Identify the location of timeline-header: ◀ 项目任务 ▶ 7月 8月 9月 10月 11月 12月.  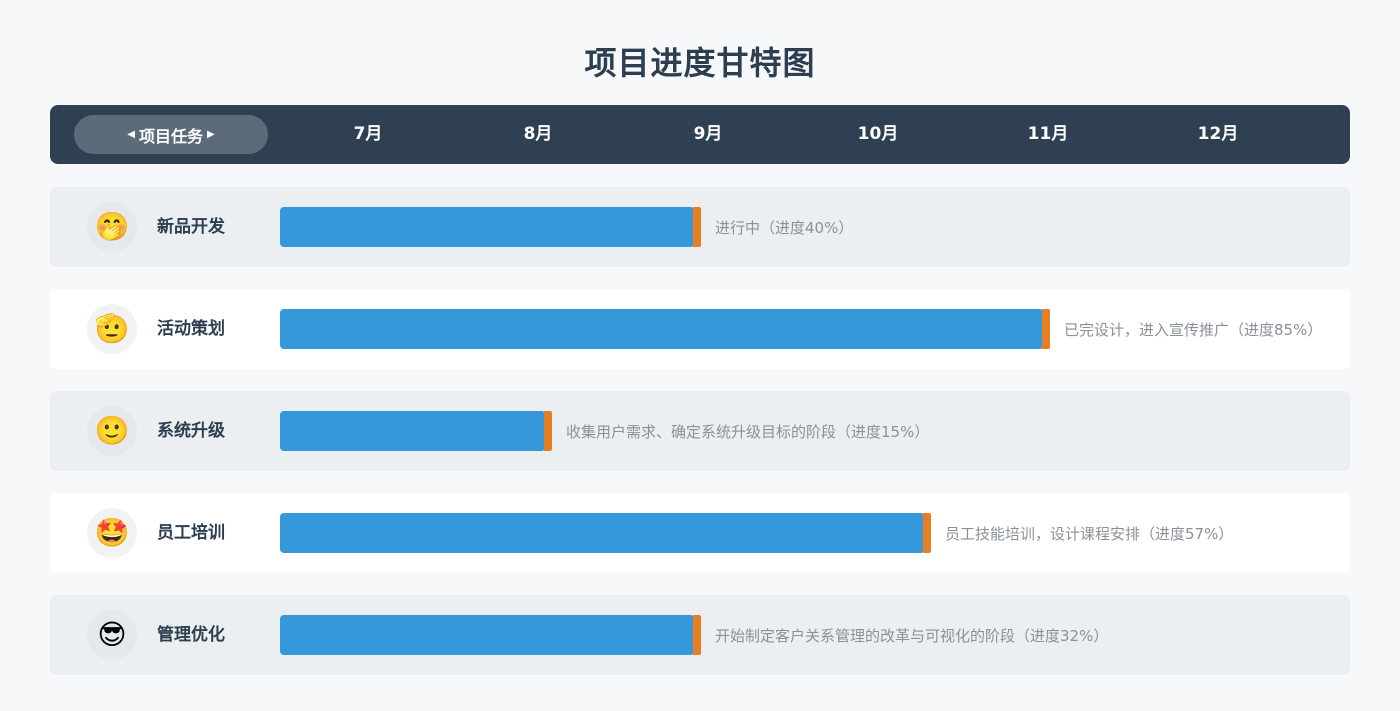
(700, 134).